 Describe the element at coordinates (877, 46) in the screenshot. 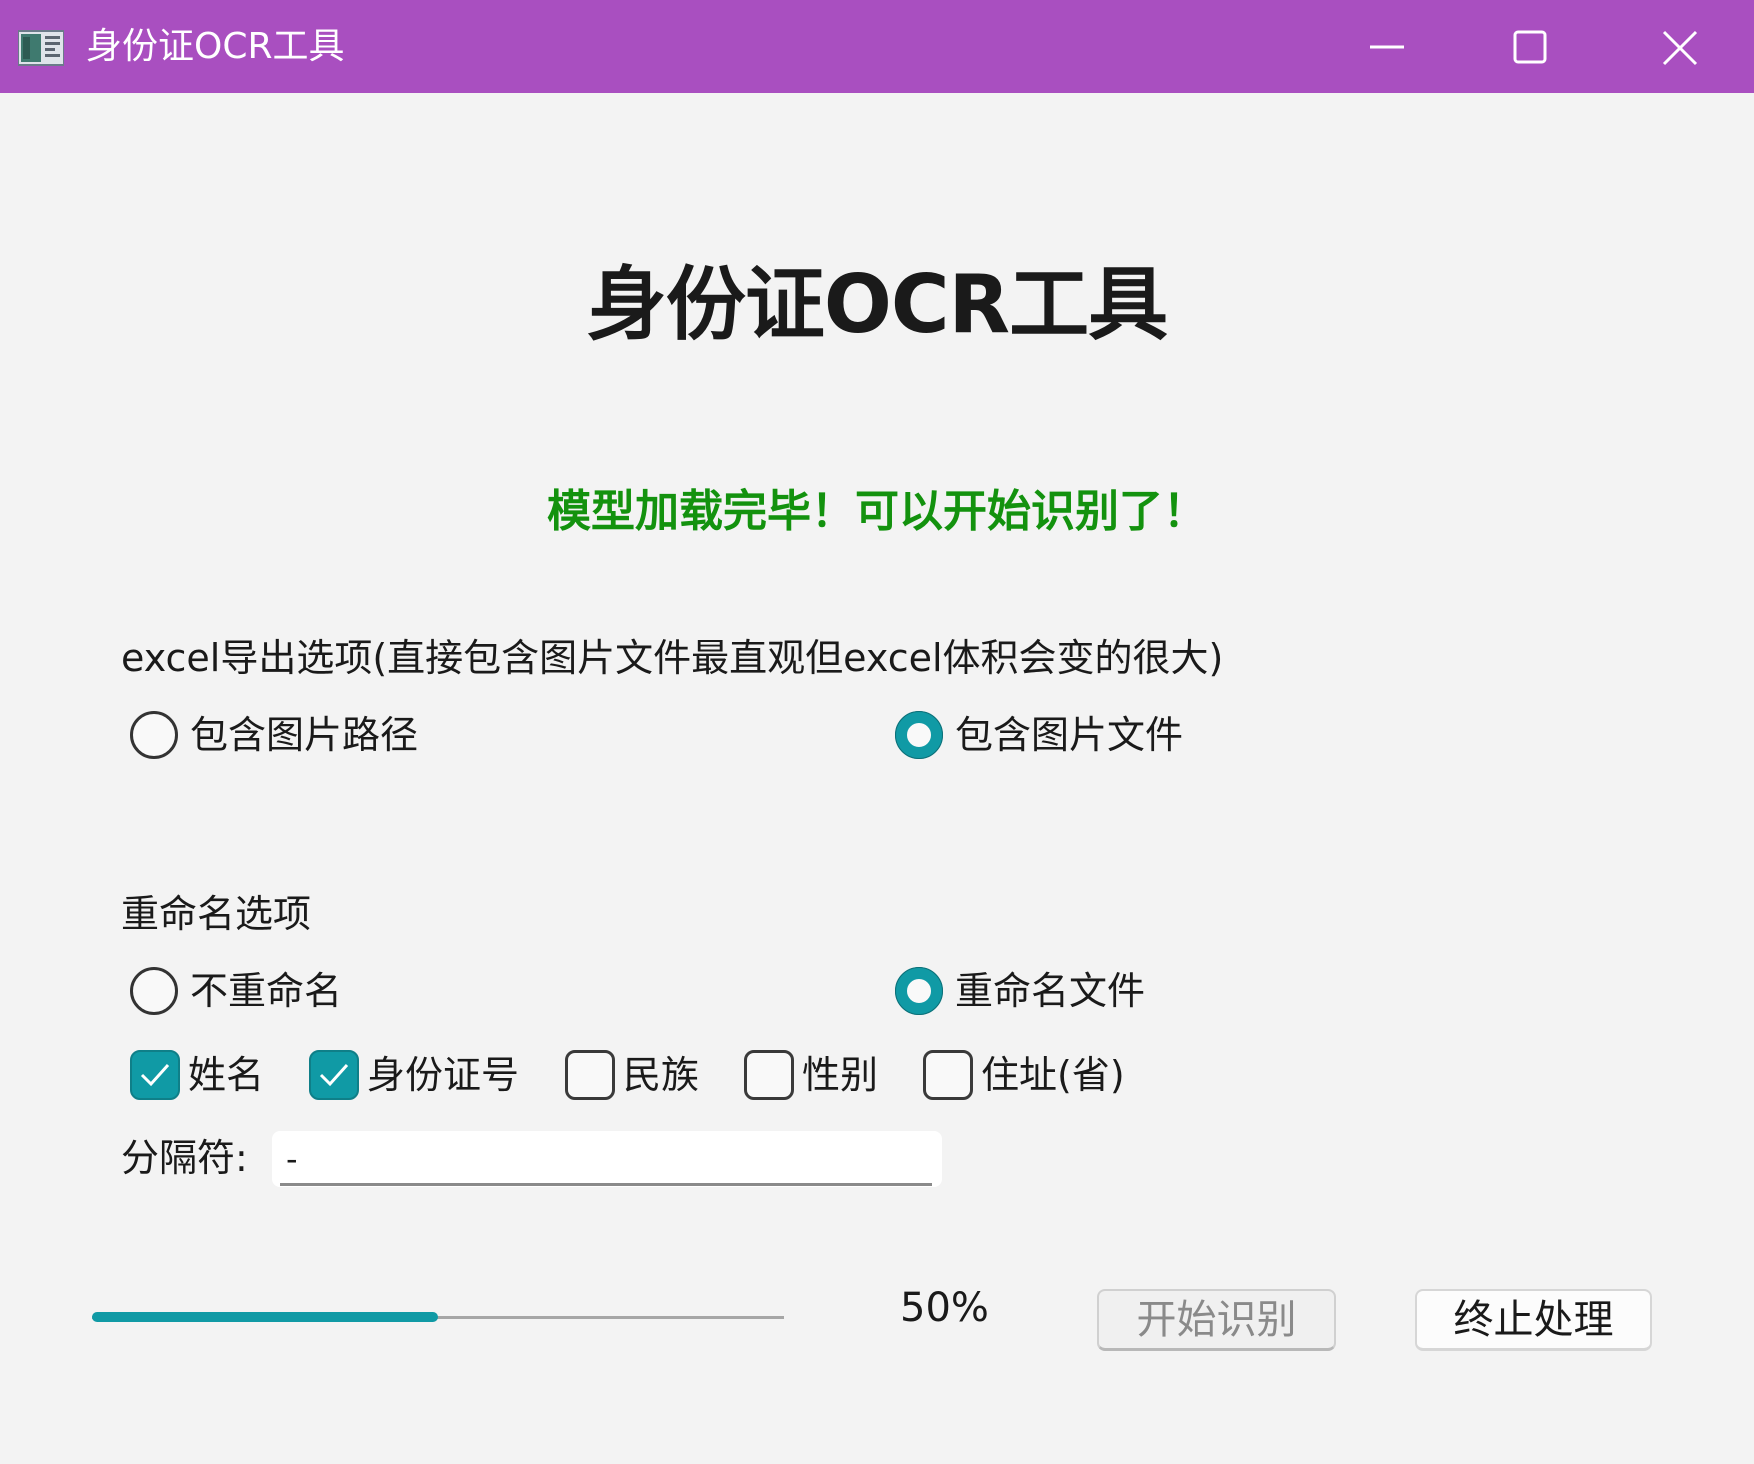

I see `title-bar: 身份证OCR工具` at that location.